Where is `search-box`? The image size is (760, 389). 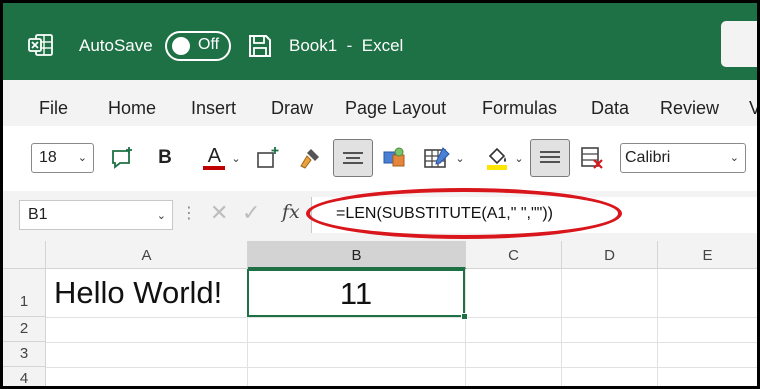 search-box is located at coordinates (739, 44).